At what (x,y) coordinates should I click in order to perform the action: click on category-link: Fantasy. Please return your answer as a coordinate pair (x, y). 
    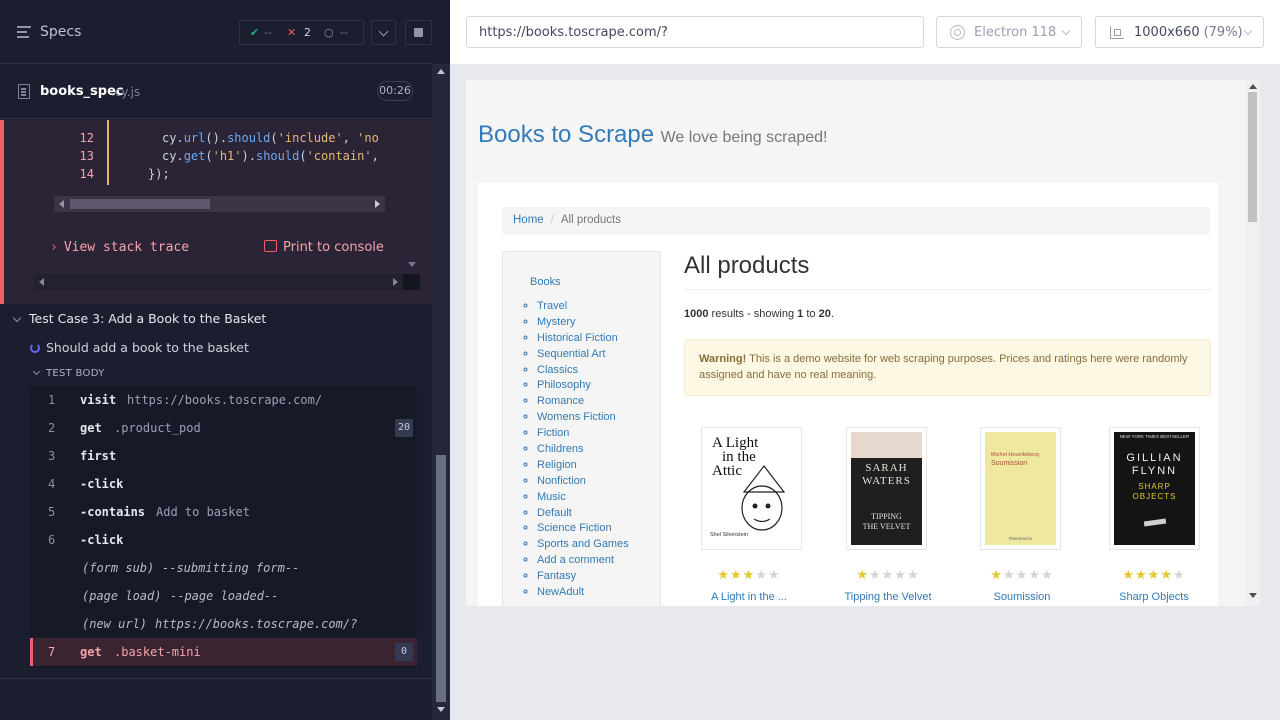
    Looking at the image, I should click on (583, 577).